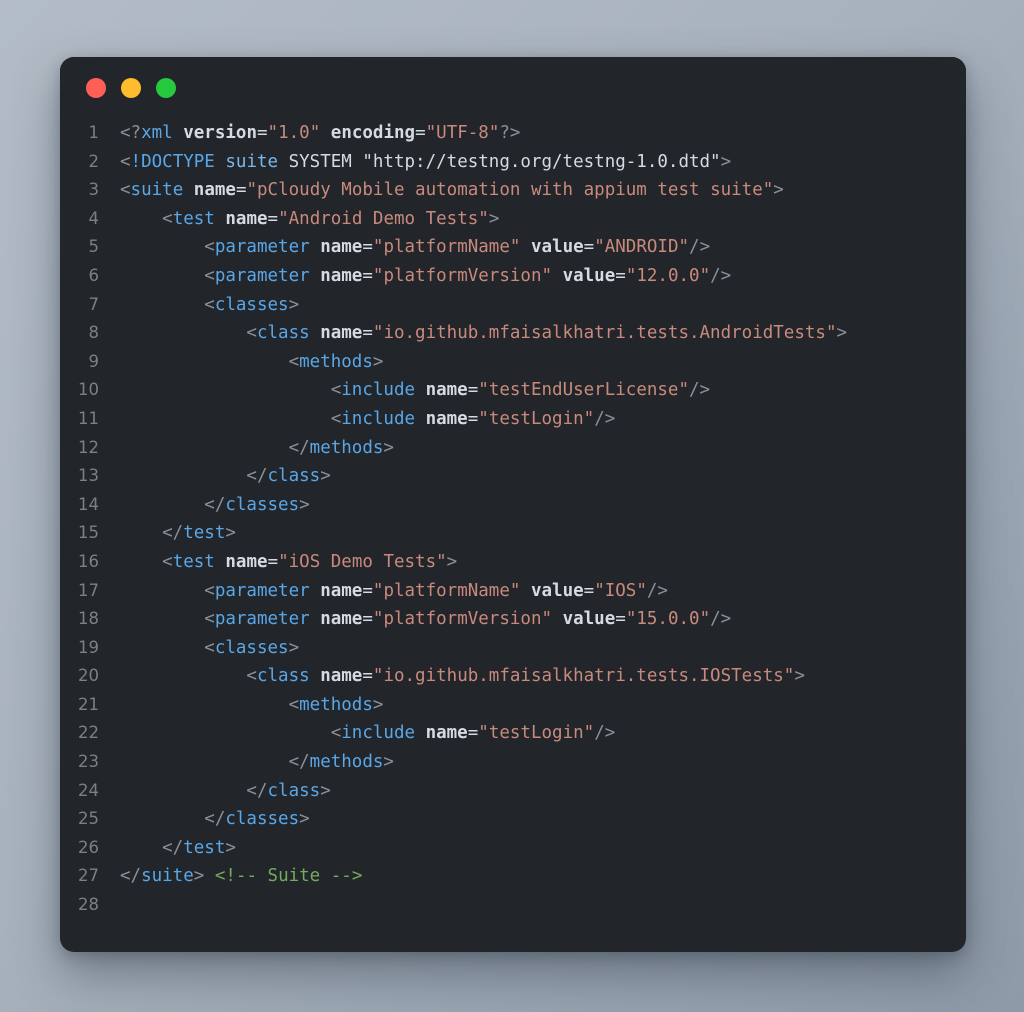 This screenshot has width=1024, height=1012. Describe the element at coordinates (446, 590) in the screenshot. I see `code-token: "platformName"` at that location.